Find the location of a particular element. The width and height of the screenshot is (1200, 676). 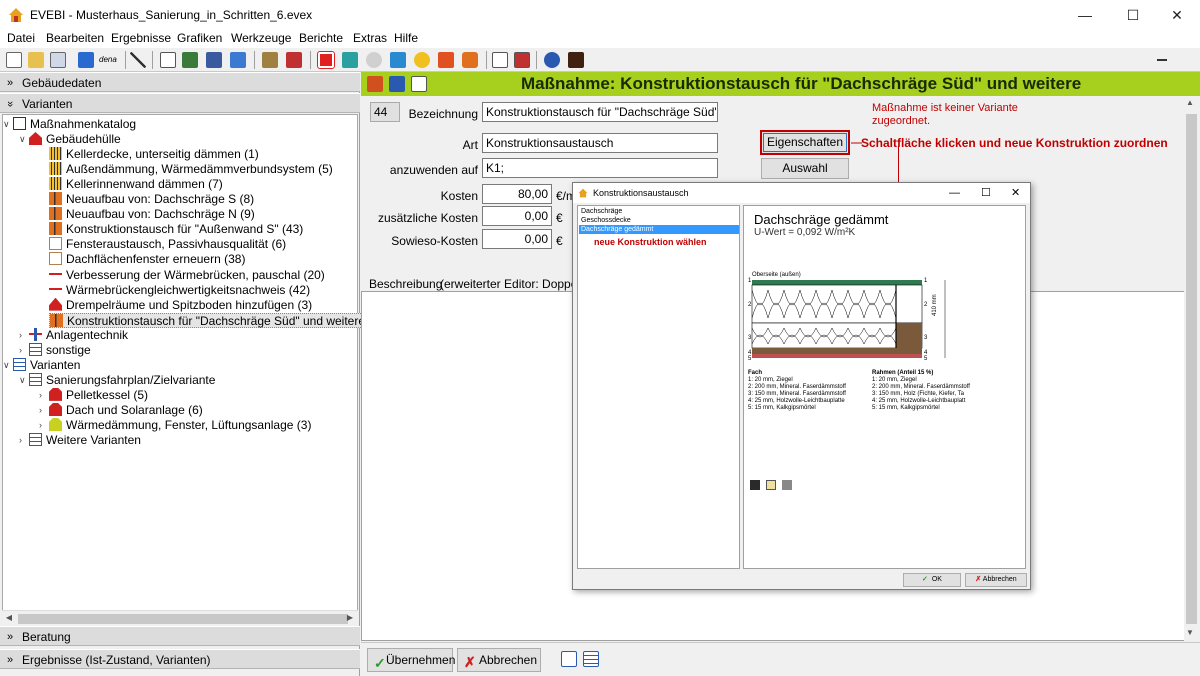

copy-icon is located at coordinates (58, 60).